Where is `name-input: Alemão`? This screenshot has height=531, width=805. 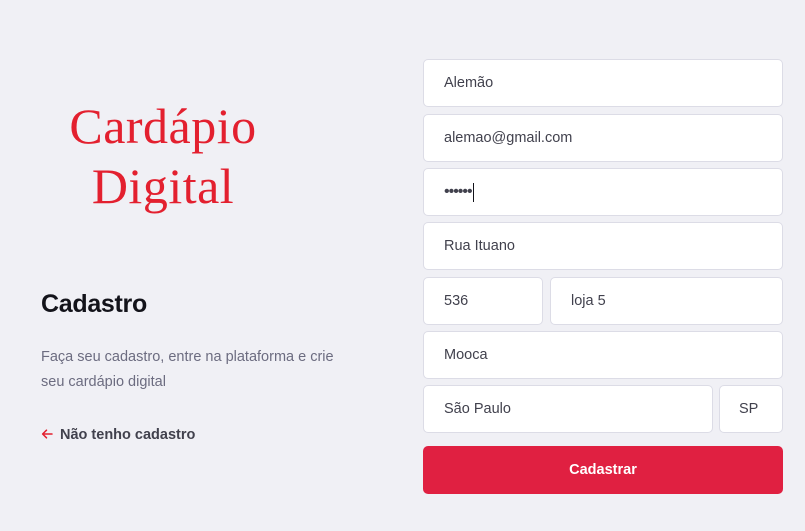 name-input: Alemão is located at coordinates (603, 83).